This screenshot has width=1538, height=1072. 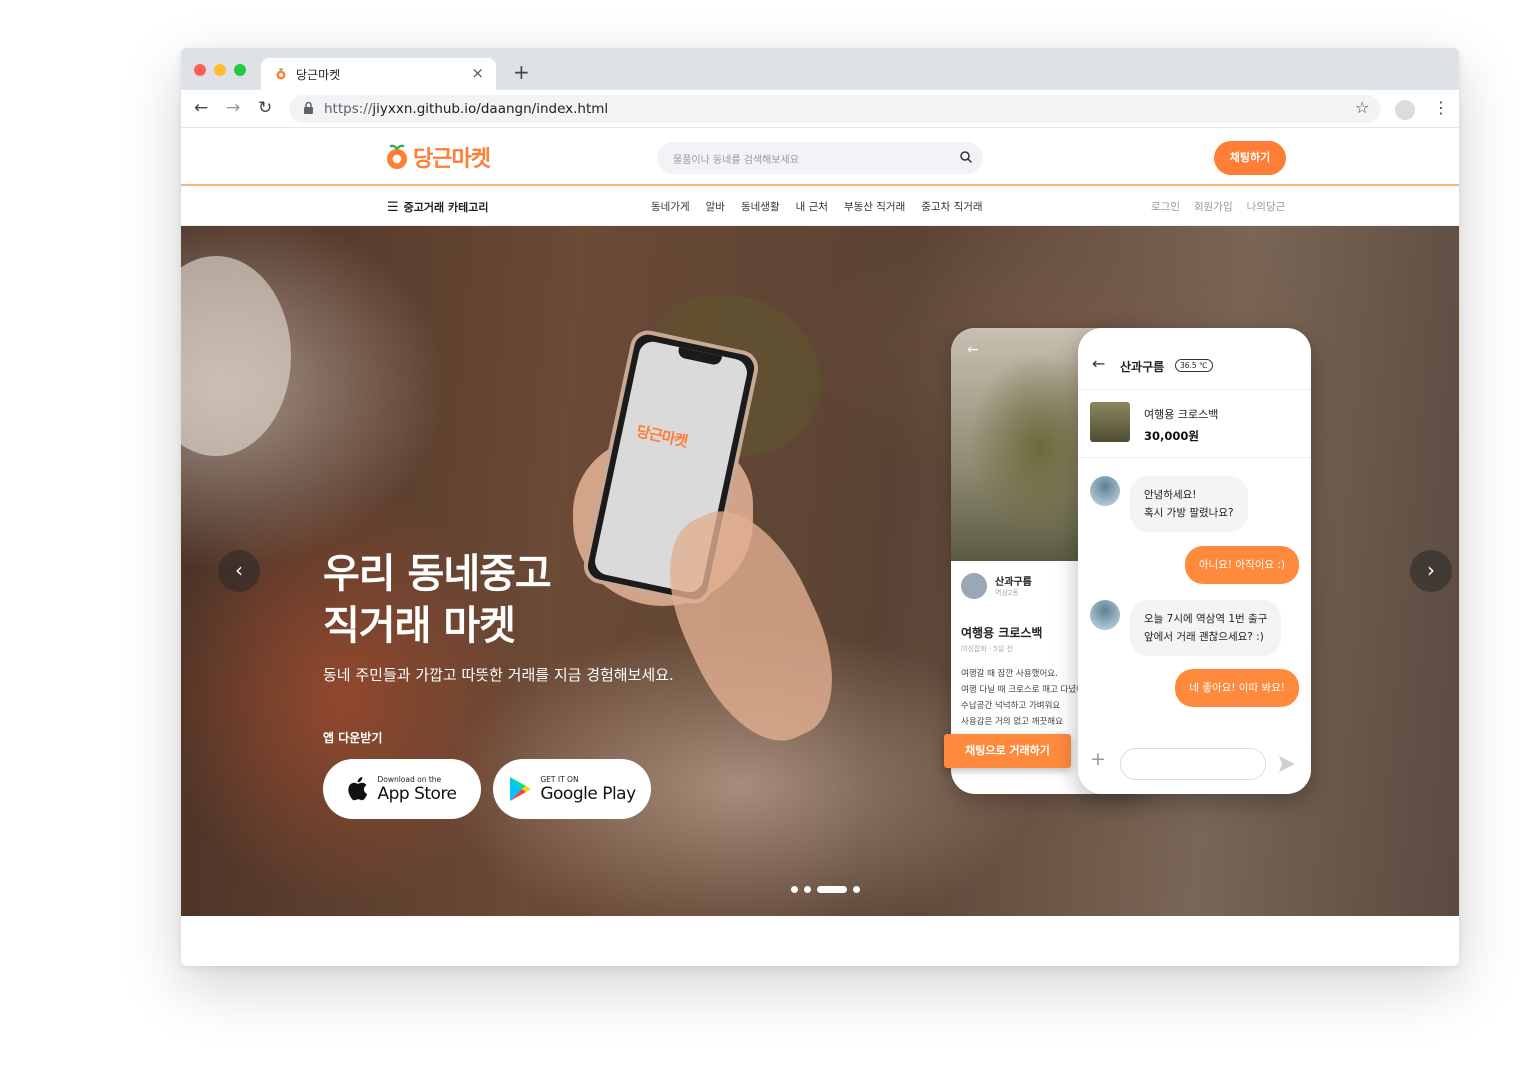 I want to click on browser-tab: 당근마켓 ×, so click(x=378, y=74).